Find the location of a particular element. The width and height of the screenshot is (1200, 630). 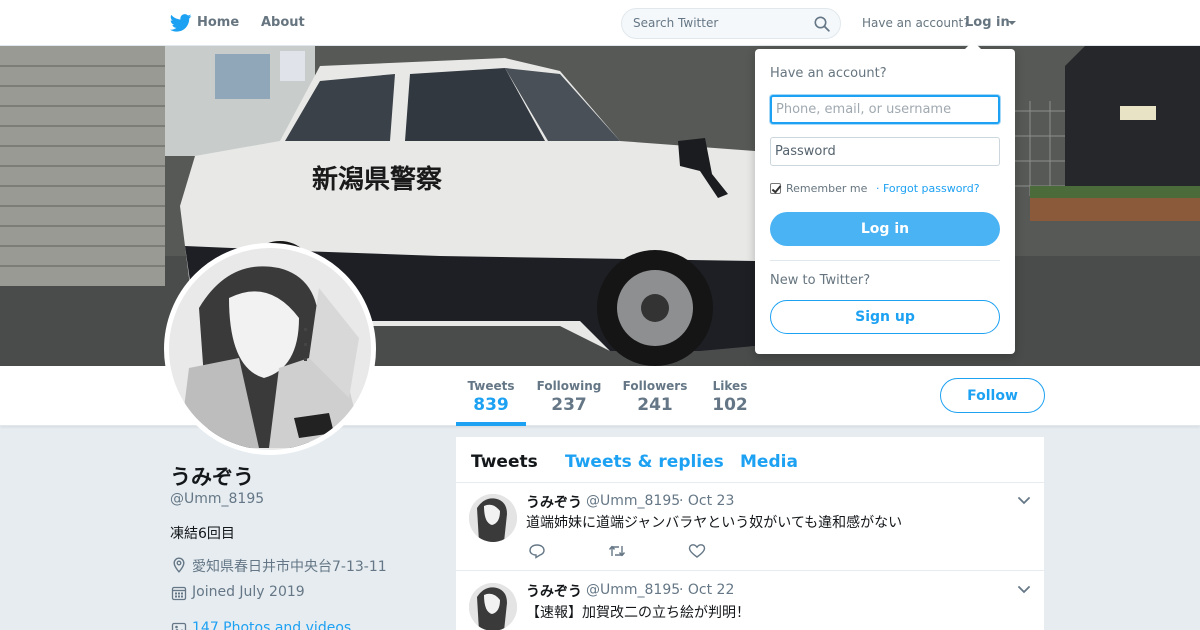

tweet-date: · Oct 22 is located at coordinates (706, 590).